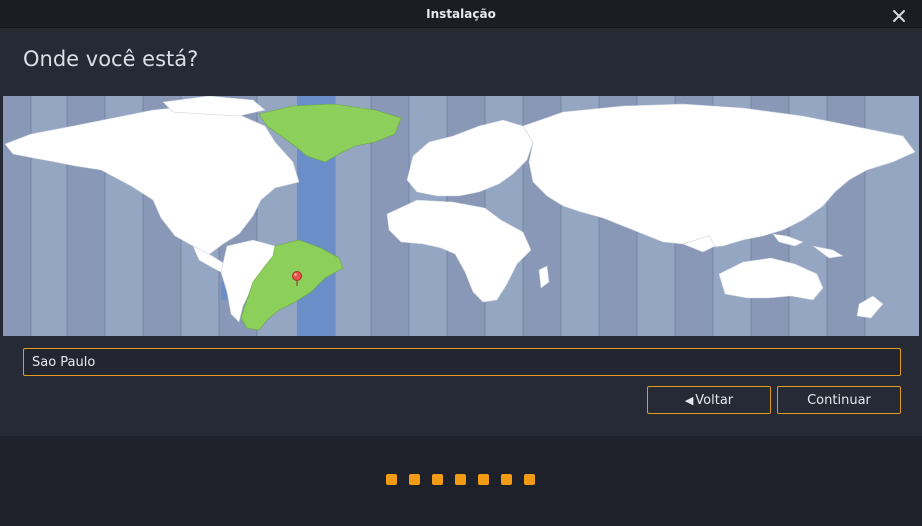  What do you see at coordinates (689, 400) in the screenshot?
I see `arrow-left-icon: ◀` at bounding box center [689, 400].